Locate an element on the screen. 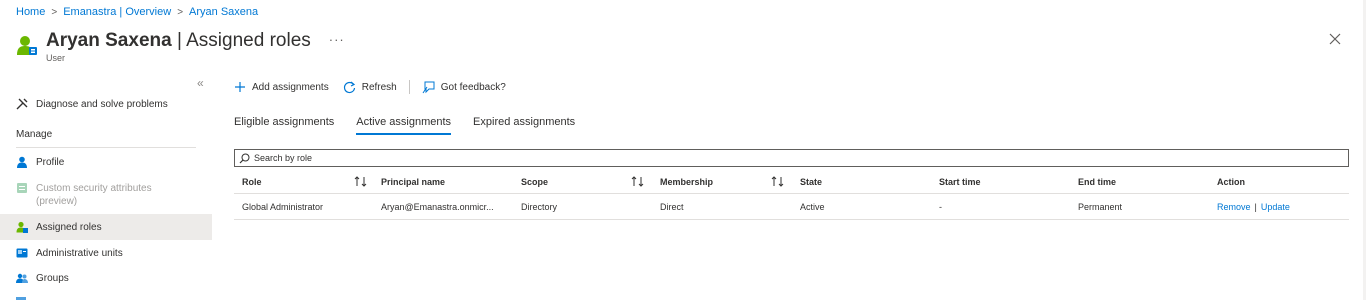 The image size is (1366, 300). add-assignments-button: Add assignments is located at coordinates (281, 87).